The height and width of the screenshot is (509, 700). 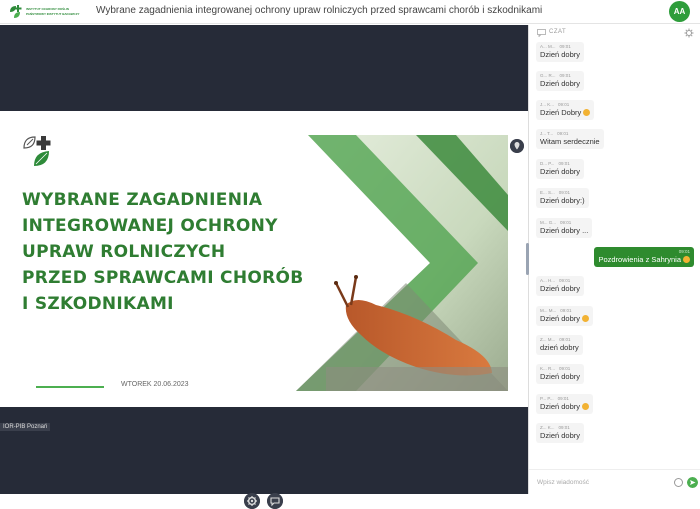 I want to click on chat-message-meta: G... R... 09:01, so click(x=560, y=75).